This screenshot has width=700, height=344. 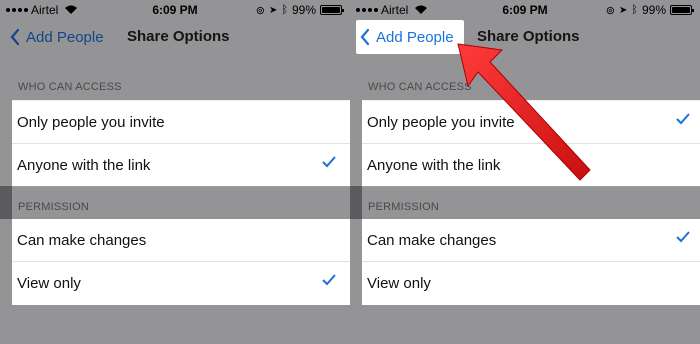 I want to click on back-button: Add People, so click(x=410, y=37).